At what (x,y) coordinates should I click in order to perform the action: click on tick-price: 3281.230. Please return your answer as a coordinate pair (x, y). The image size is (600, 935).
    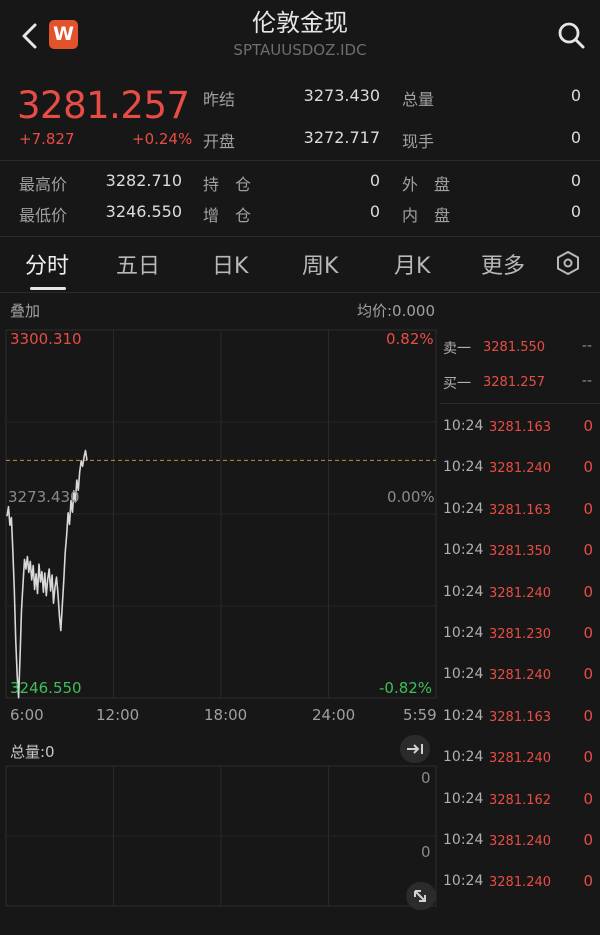
    Looking at the image, I should click on (520, 634).